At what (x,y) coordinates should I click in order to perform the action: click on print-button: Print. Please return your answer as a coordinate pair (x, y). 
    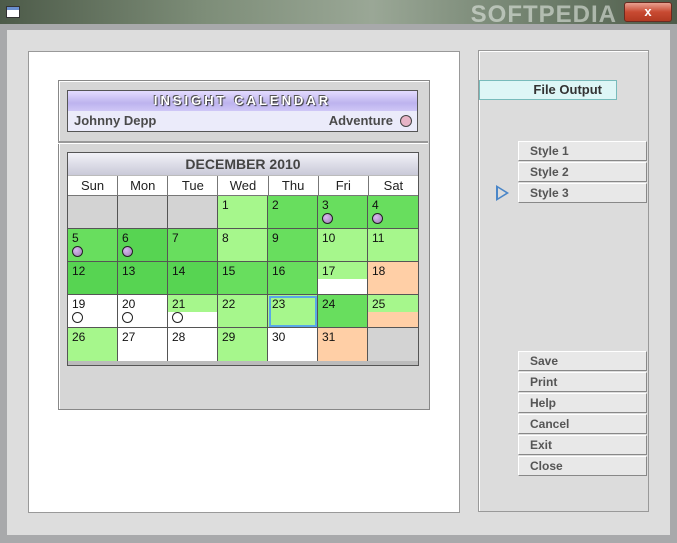
    Looking at the image, I should click on (582, 382).